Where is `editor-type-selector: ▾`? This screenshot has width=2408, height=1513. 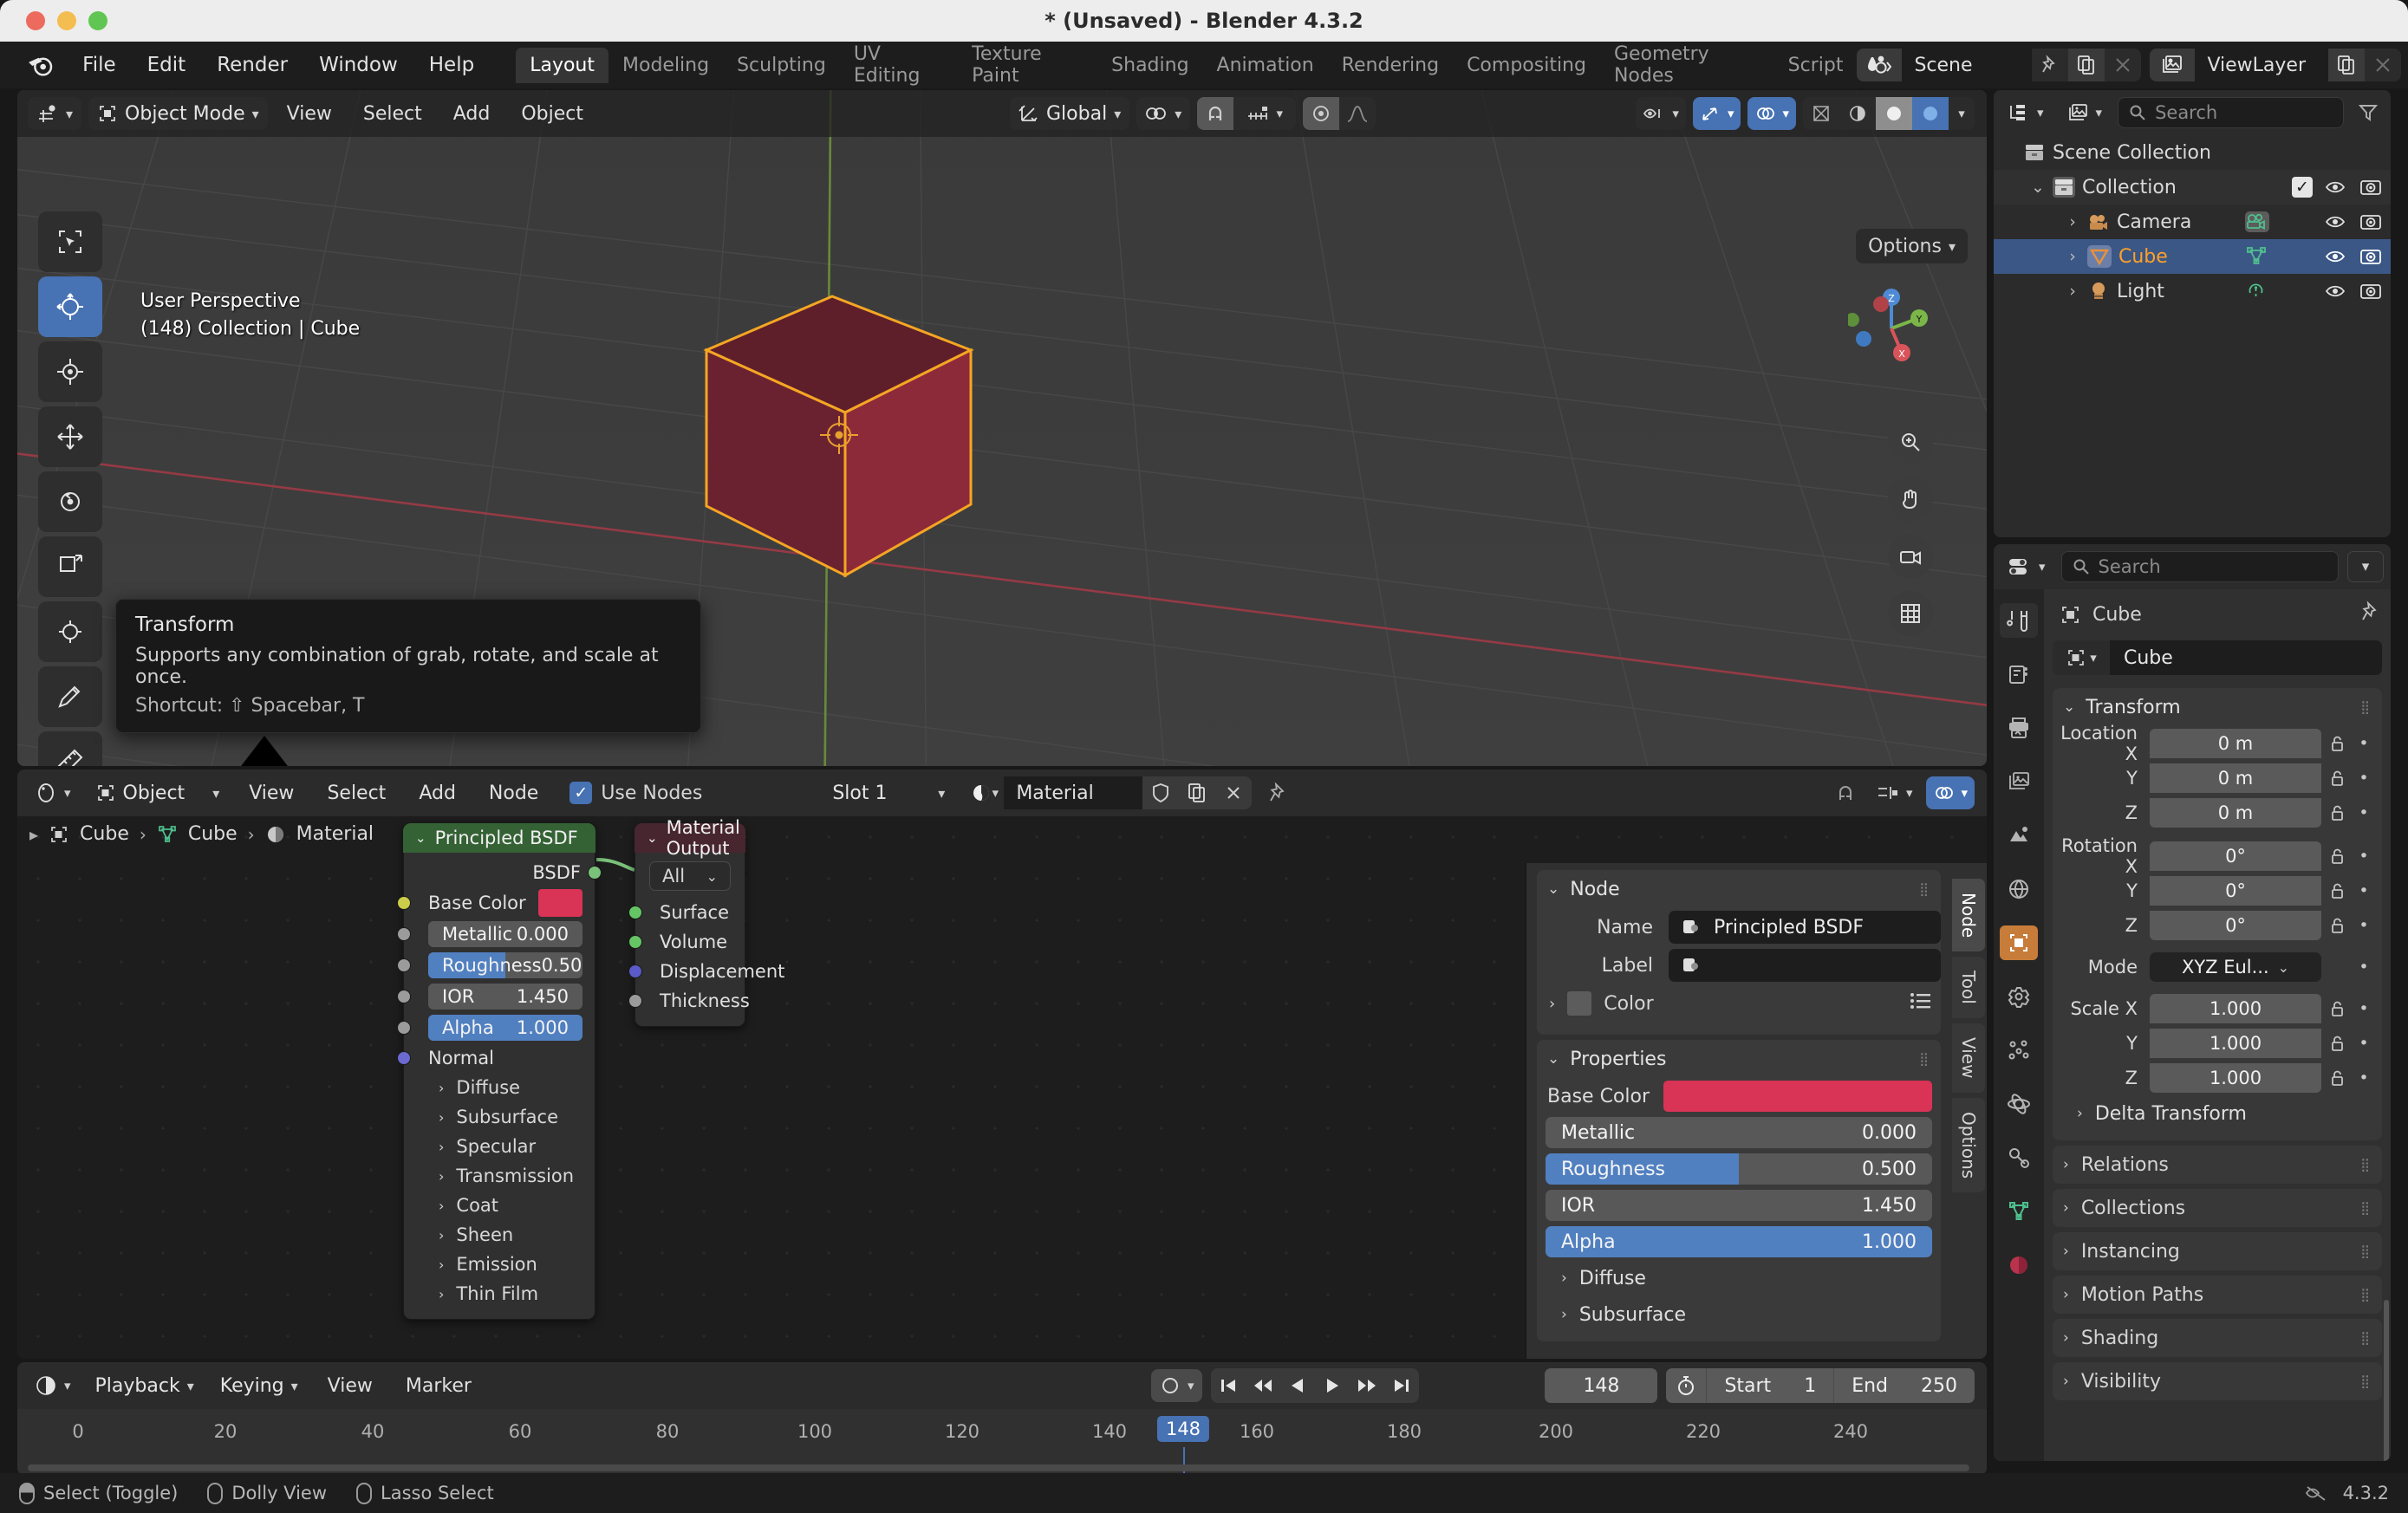 editor-type-selector: ▾ is located at coordinates (55, 114).